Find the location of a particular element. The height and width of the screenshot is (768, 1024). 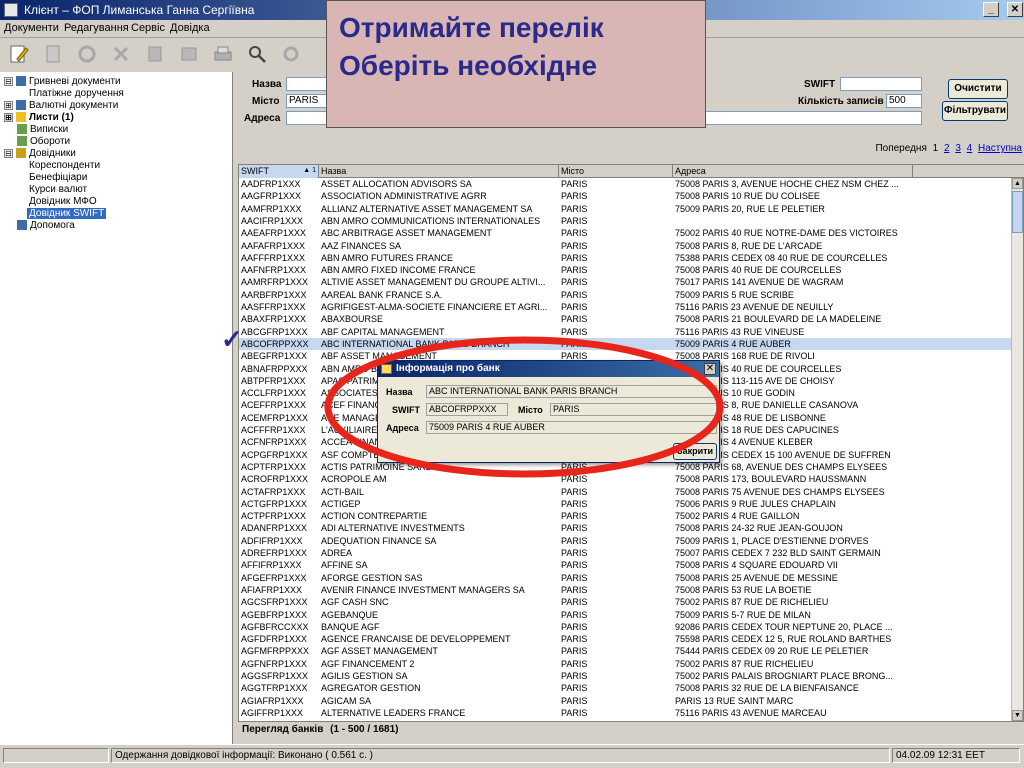

dialog-close-icon: ✕ is located at coordinates (710, 369).